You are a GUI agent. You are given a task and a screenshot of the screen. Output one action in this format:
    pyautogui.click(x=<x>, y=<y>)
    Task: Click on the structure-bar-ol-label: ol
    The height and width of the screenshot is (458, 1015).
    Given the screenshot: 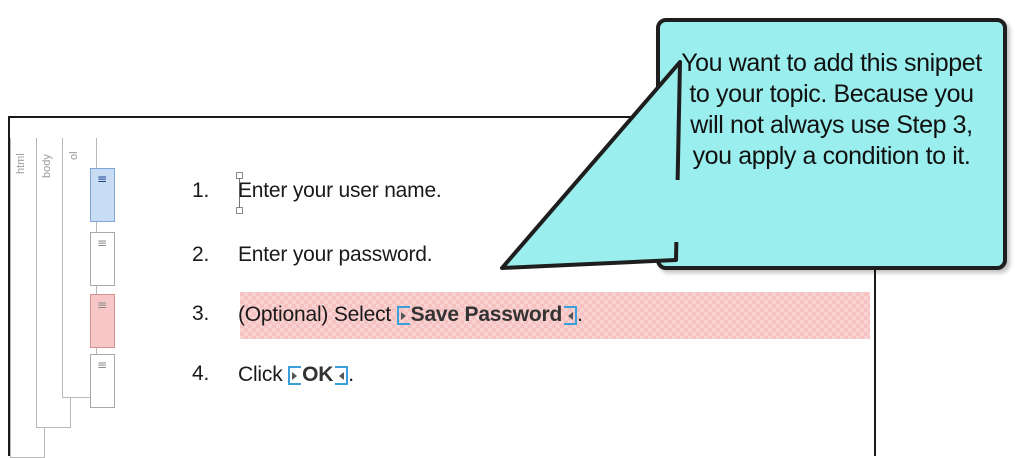 What is the action you would take?
    pyautogui.click(x=74, y=155)
    